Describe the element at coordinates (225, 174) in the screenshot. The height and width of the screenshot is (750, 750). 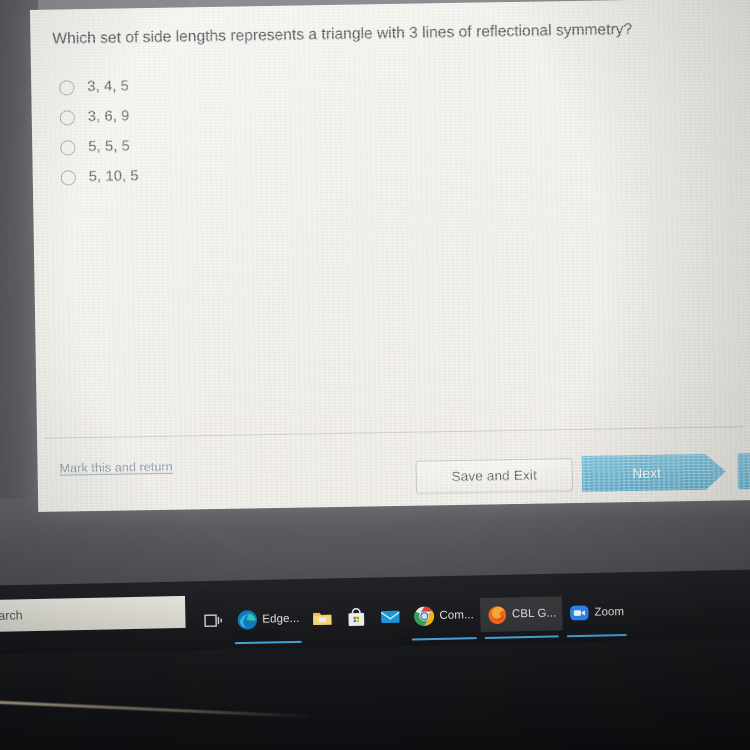
I see `answer-option-3: 5, 10, 5` at that location.